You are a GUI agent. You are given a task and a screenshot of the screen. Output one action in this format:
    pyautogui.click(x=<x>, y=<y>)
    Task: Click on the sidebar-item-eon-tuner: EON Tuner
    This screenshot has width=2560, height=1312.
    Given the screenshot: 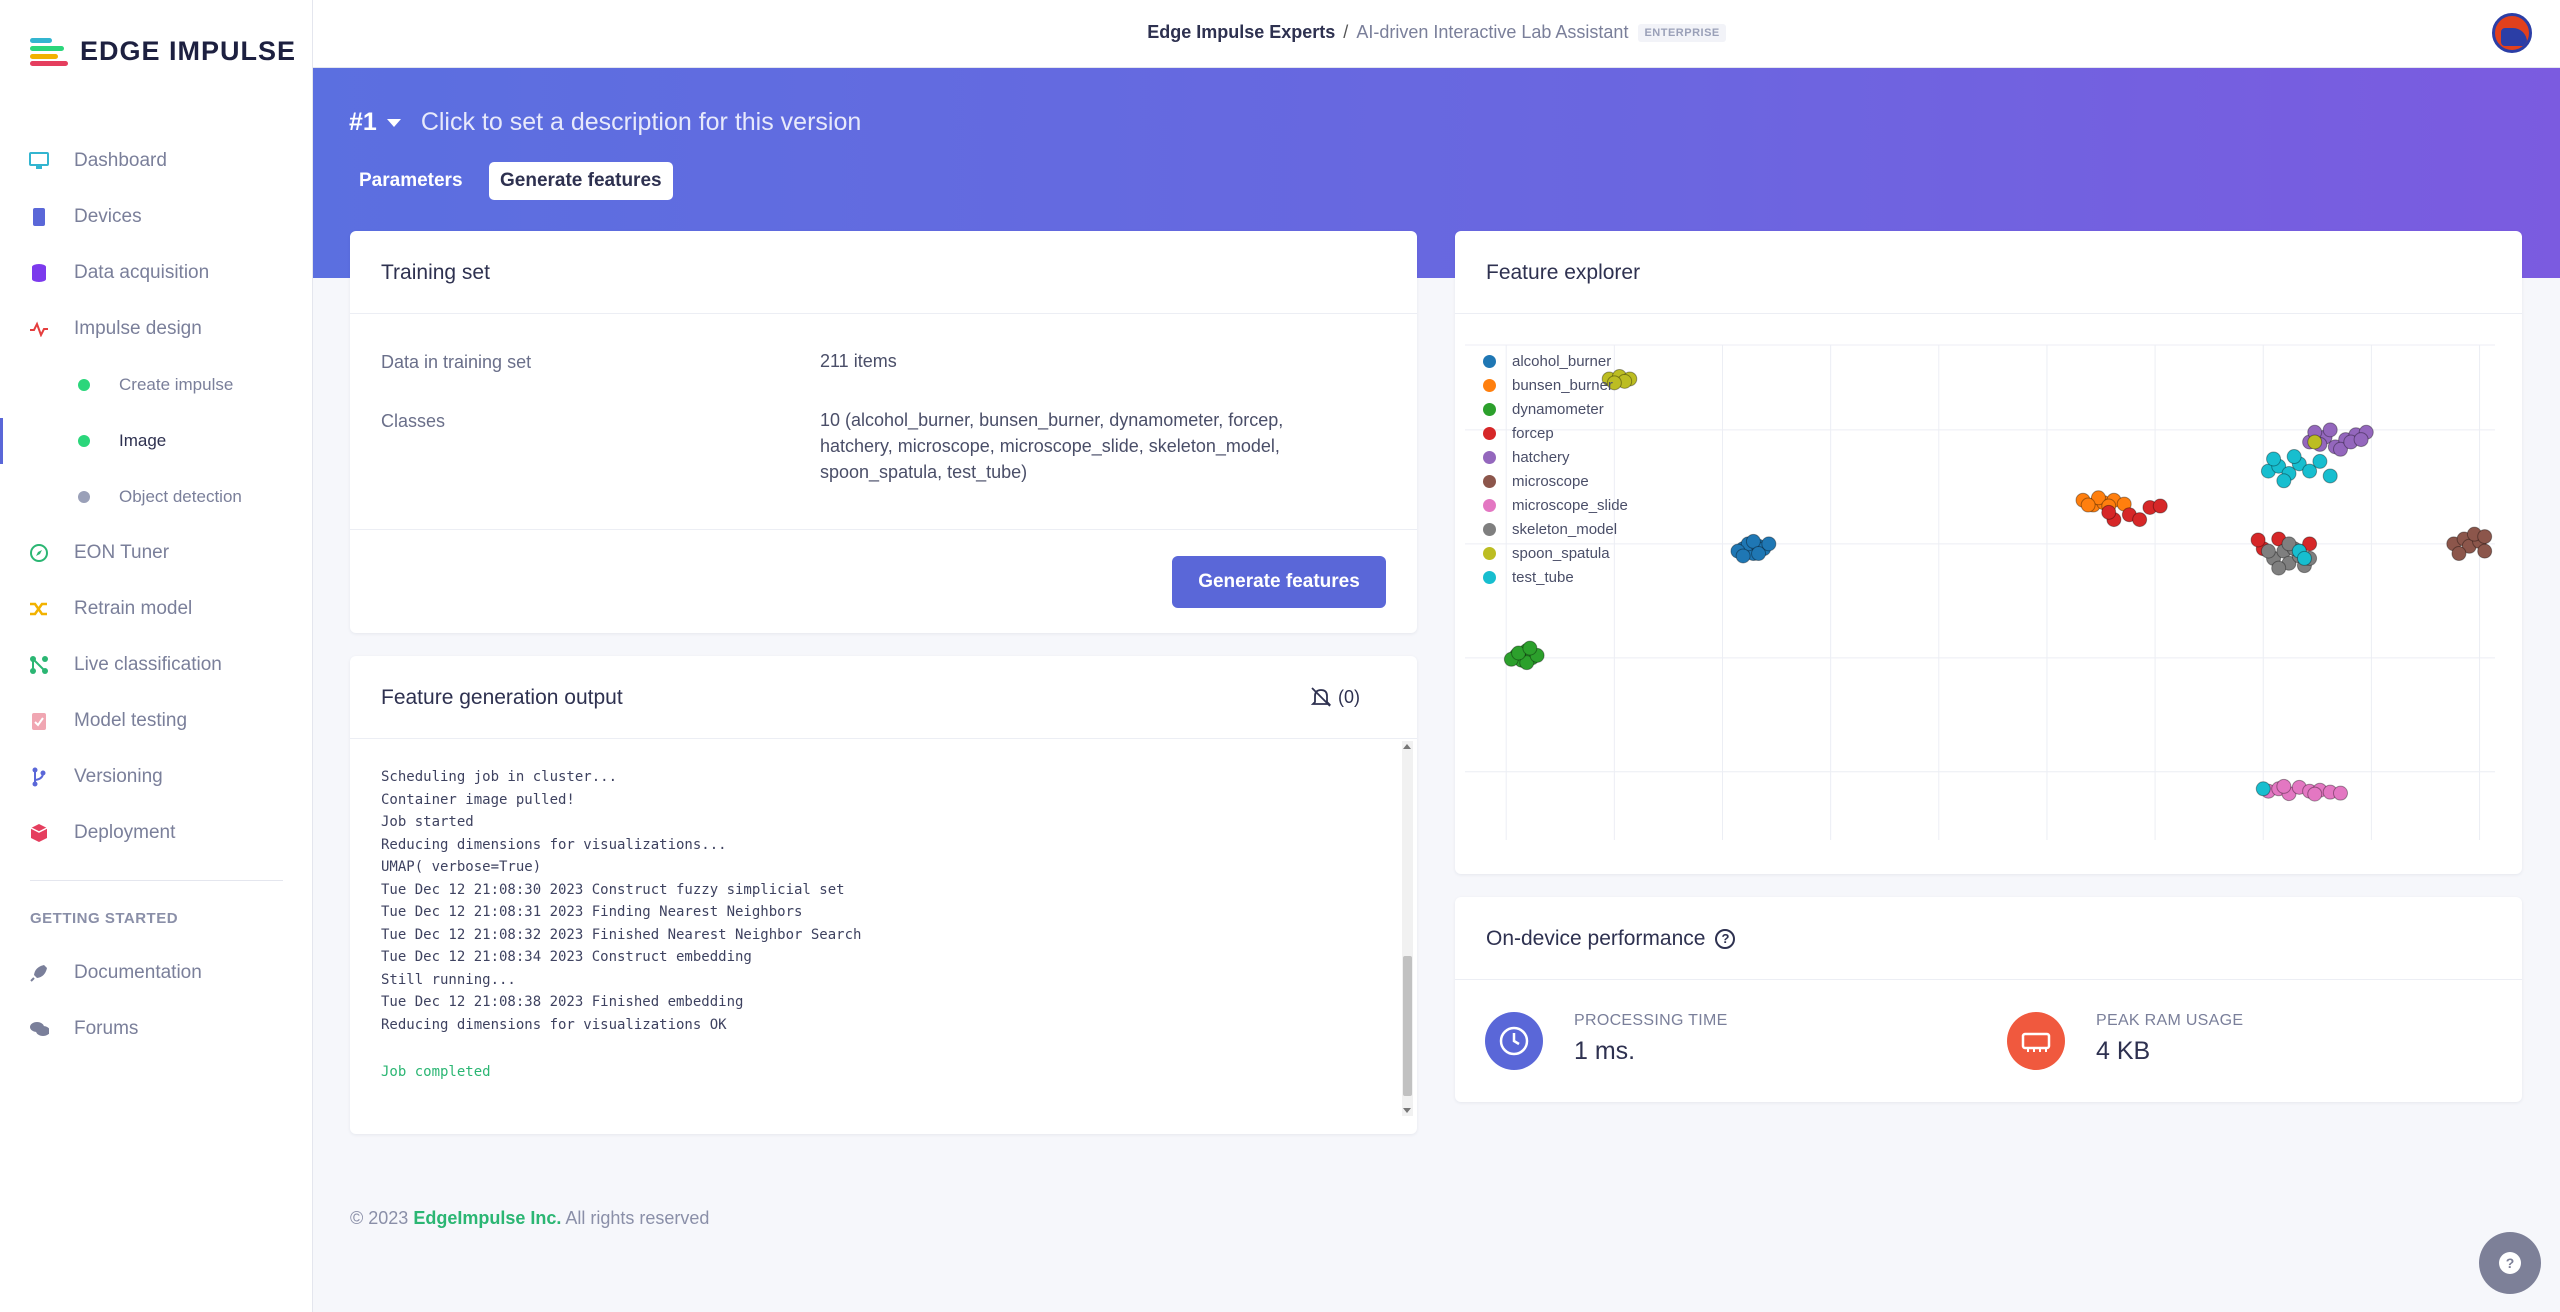 What is the action you would take?
    pyautogui.click(x=156, y=553)
    